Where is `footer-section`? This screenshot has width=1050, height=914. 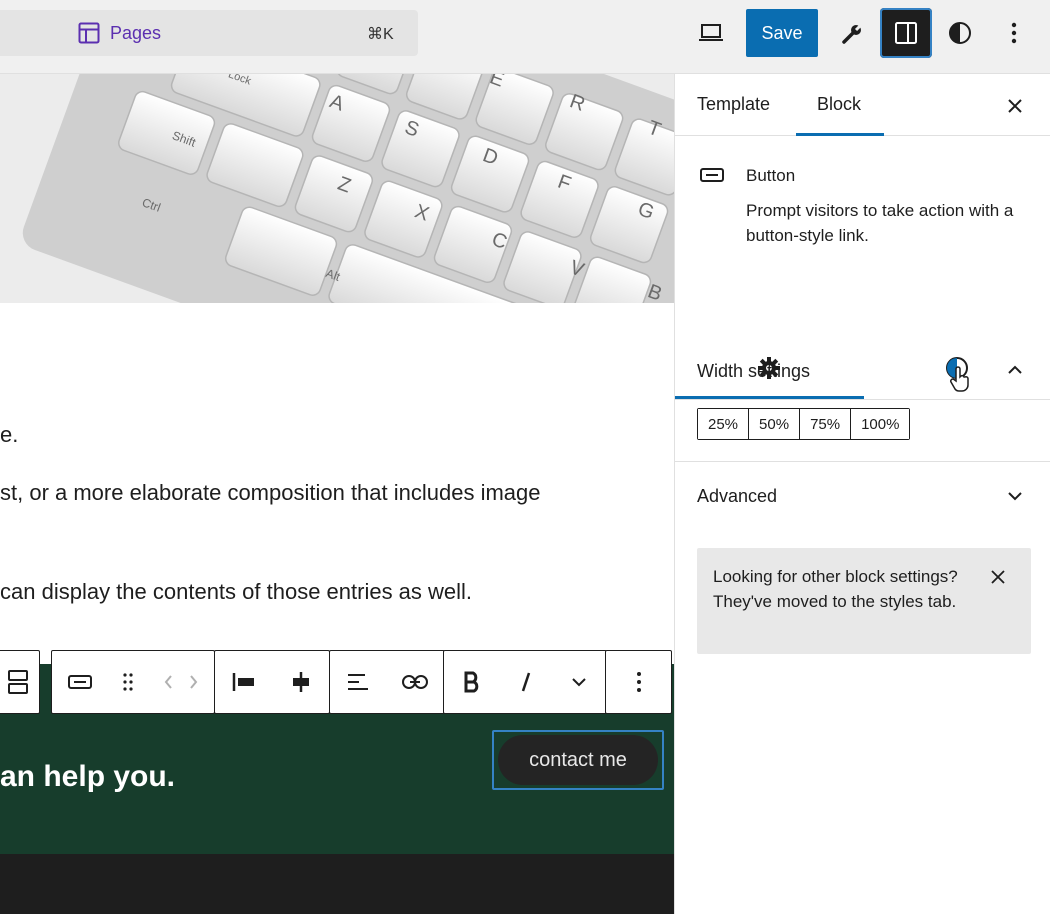
footer-section is located at coordinates (337, 884).